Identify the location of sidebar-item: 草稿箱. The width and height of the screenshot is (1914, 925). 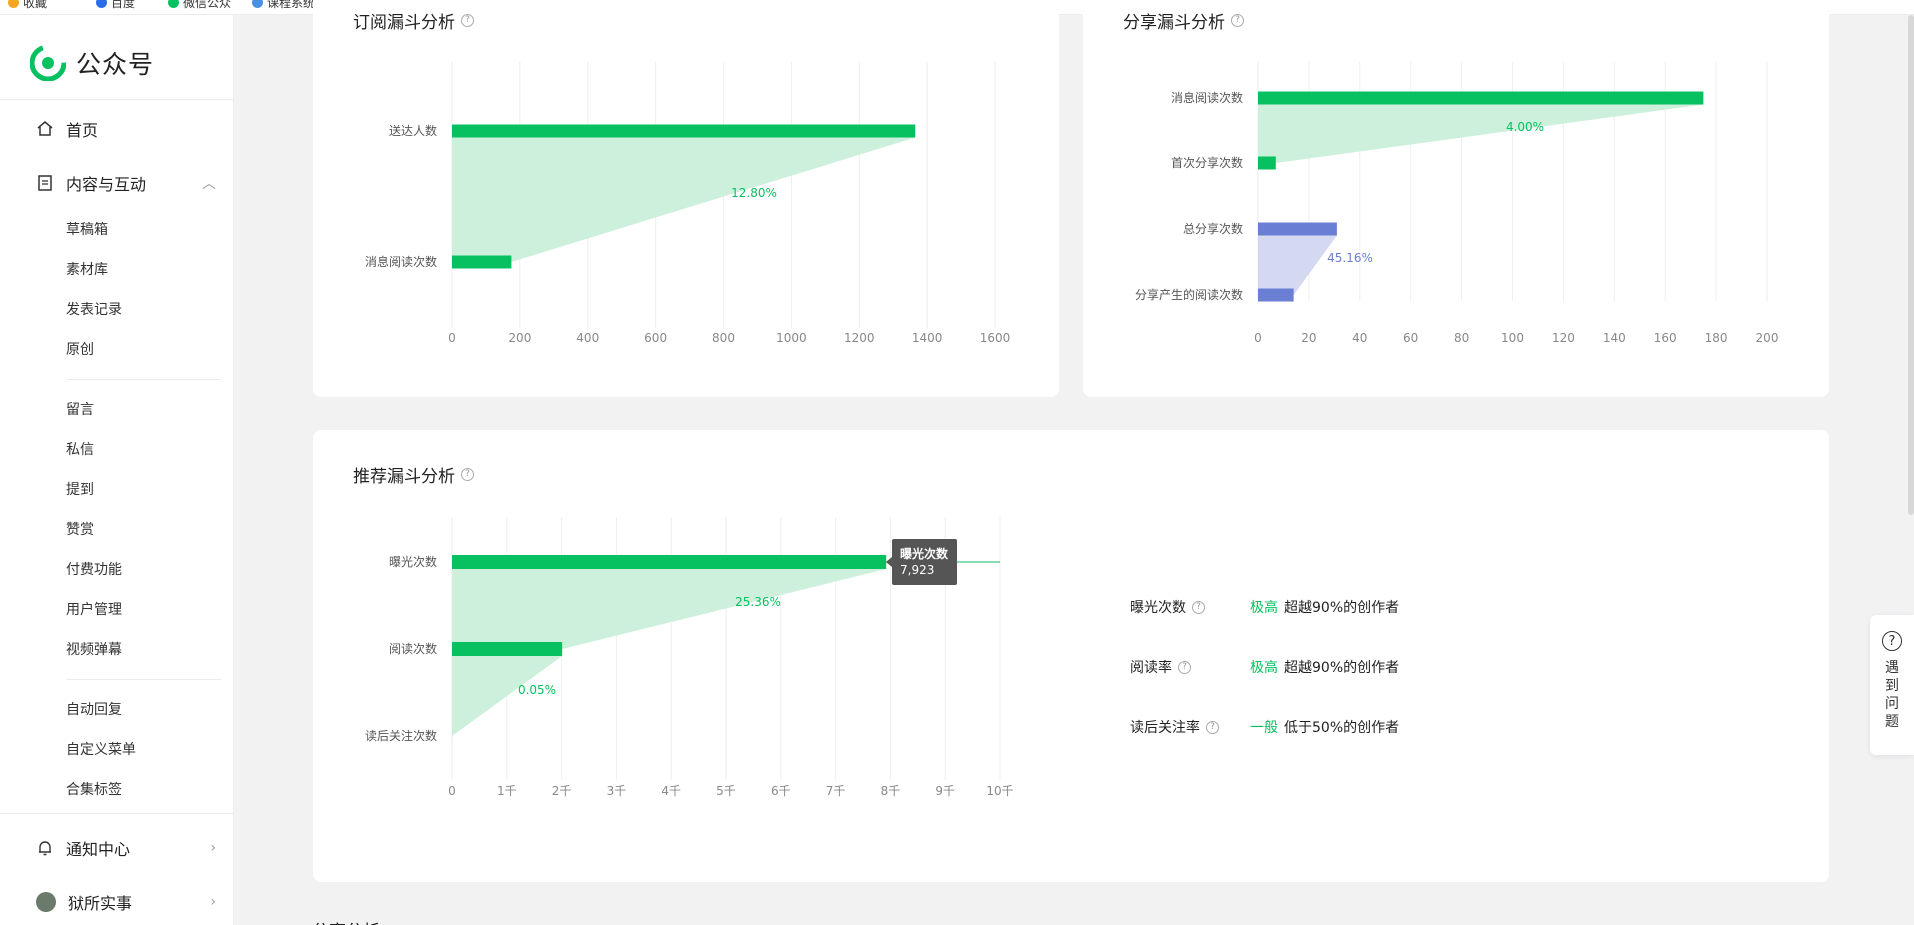
(87, 229).